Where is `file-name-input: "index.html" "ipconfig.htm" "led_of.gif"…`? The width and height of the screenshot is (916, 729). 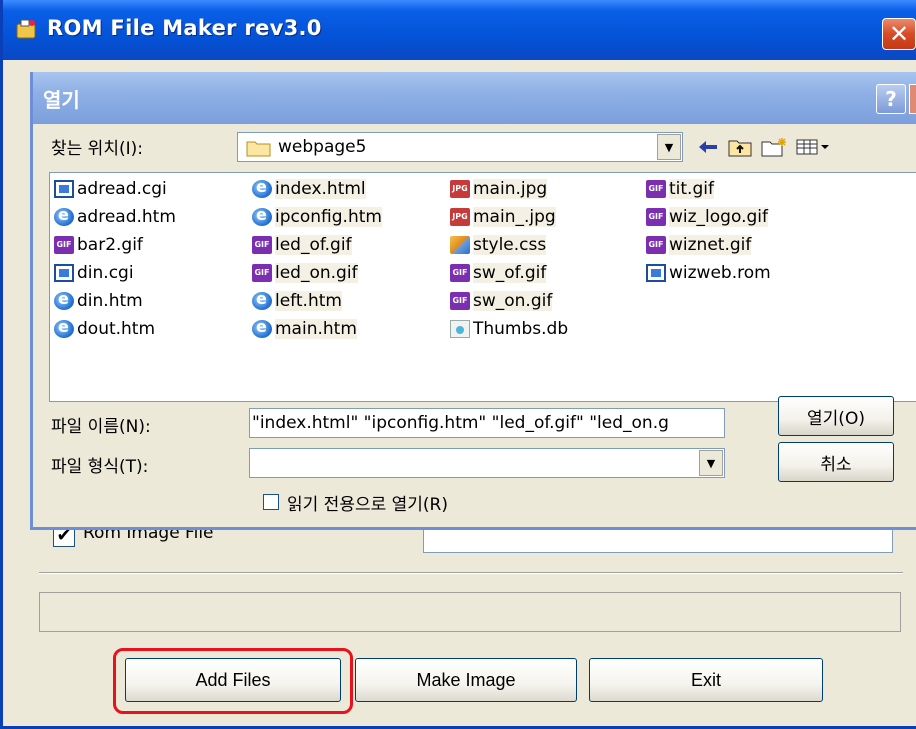
file-name-input: "index.html" "ipconfig.htm" "led_of.gif"… is located at coordinates (487, 423).